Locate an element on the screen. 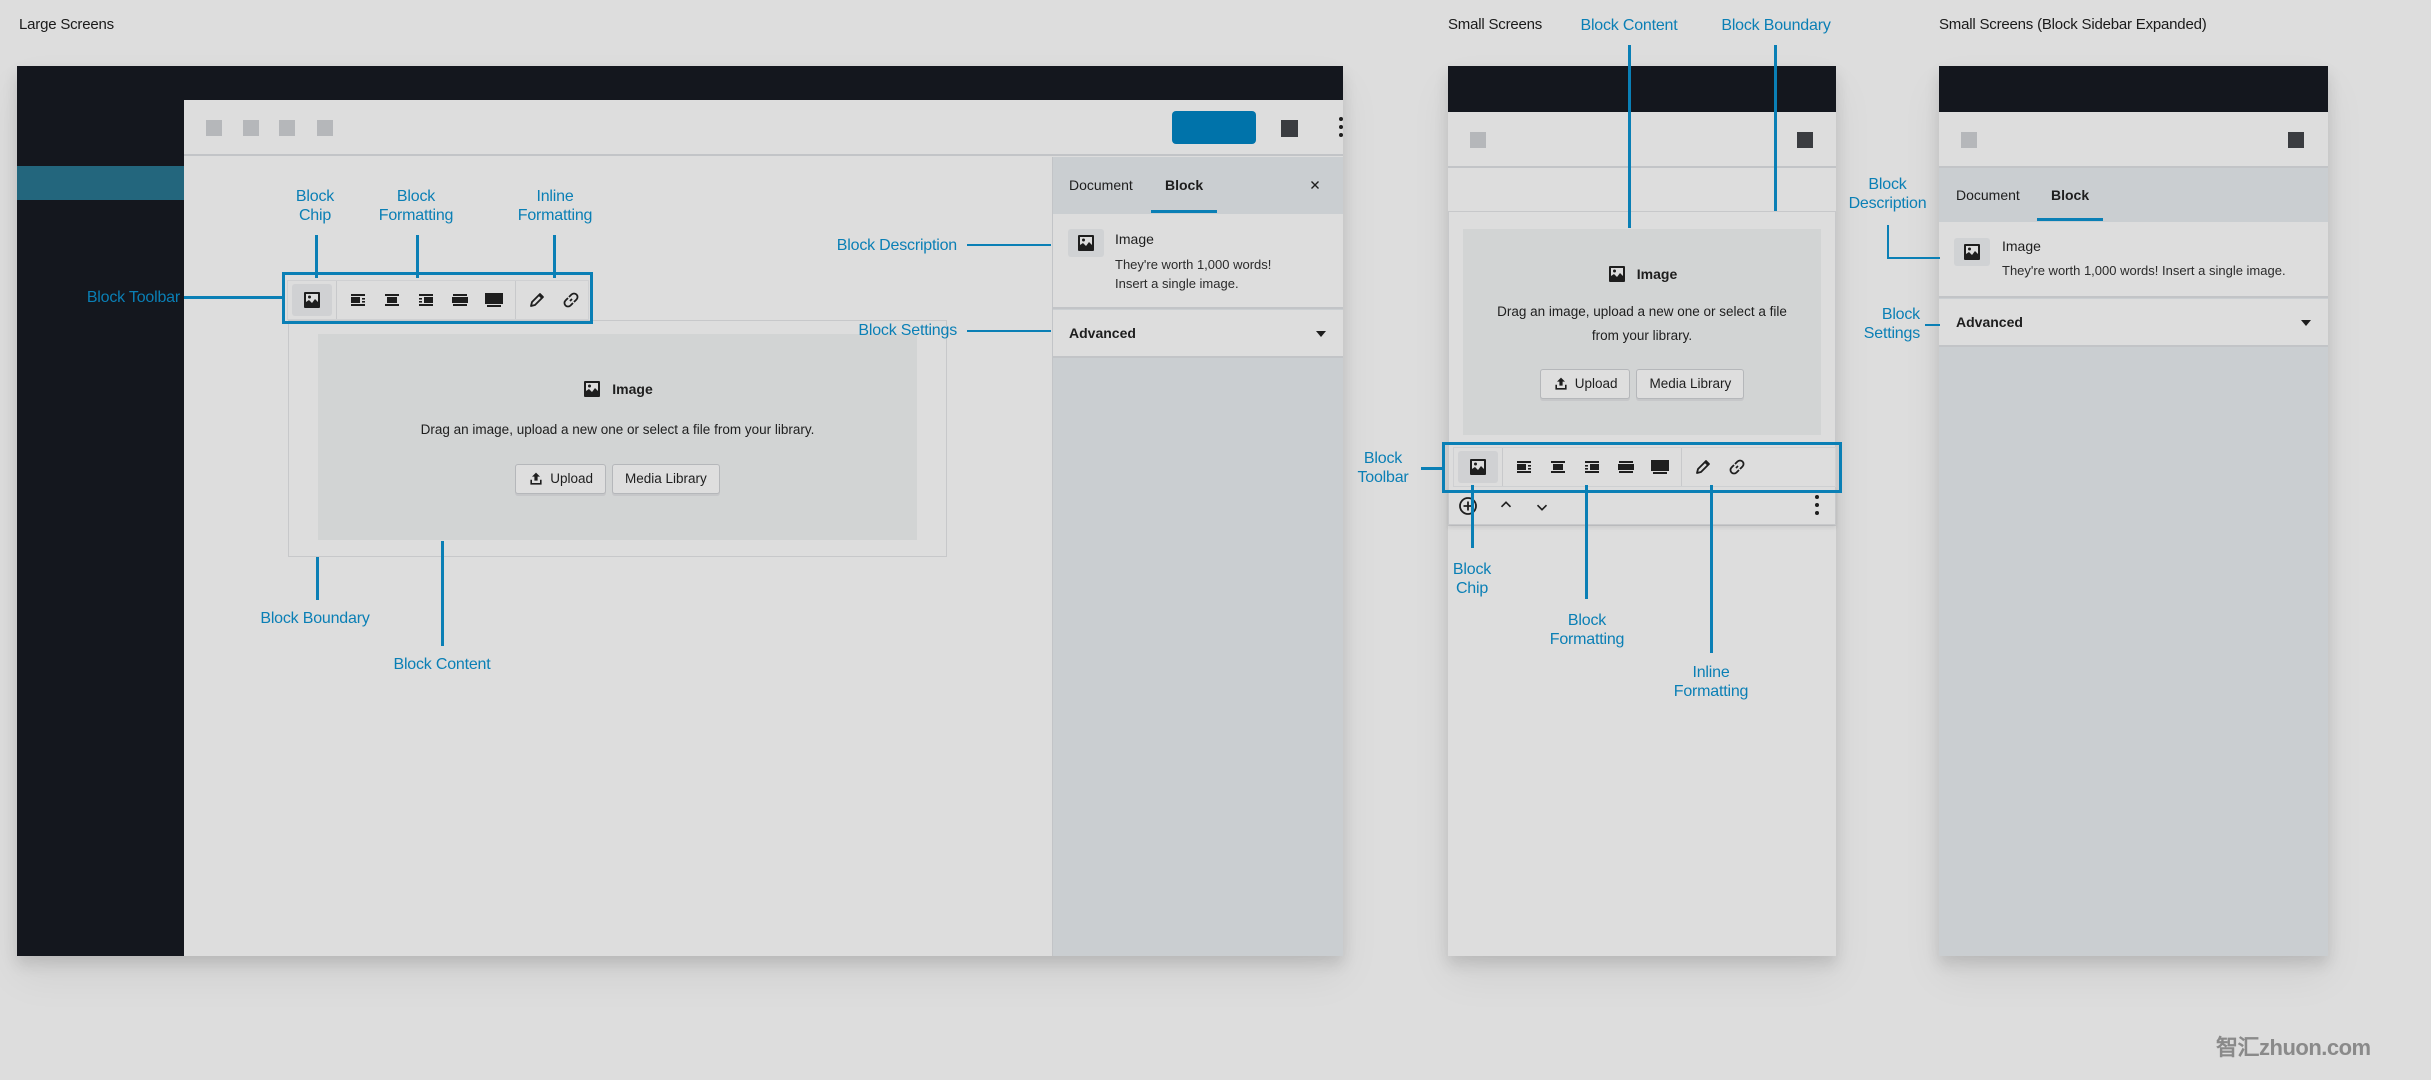 The width and height of the screenshot is (2431, 1080). move-down-icon is located at coordinates (1542, 507).